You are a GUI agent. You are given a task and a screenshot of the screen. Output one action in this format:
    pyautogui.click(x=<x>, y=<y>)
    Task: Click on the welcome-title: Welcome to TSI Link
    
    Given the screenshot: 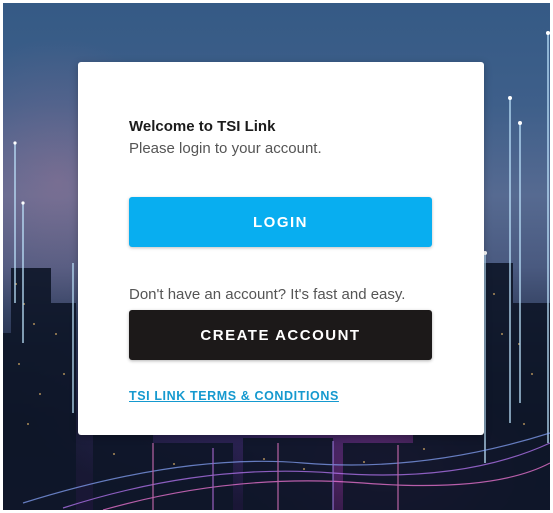 What is the action you would take?
    pyautogui.click(x=202, y=126)
    